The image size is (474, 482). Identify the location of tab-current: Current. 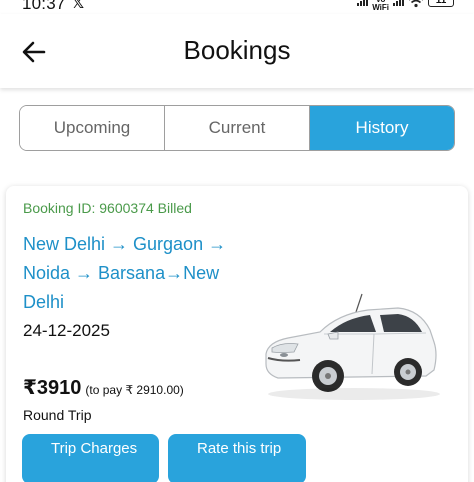
(236, 128).